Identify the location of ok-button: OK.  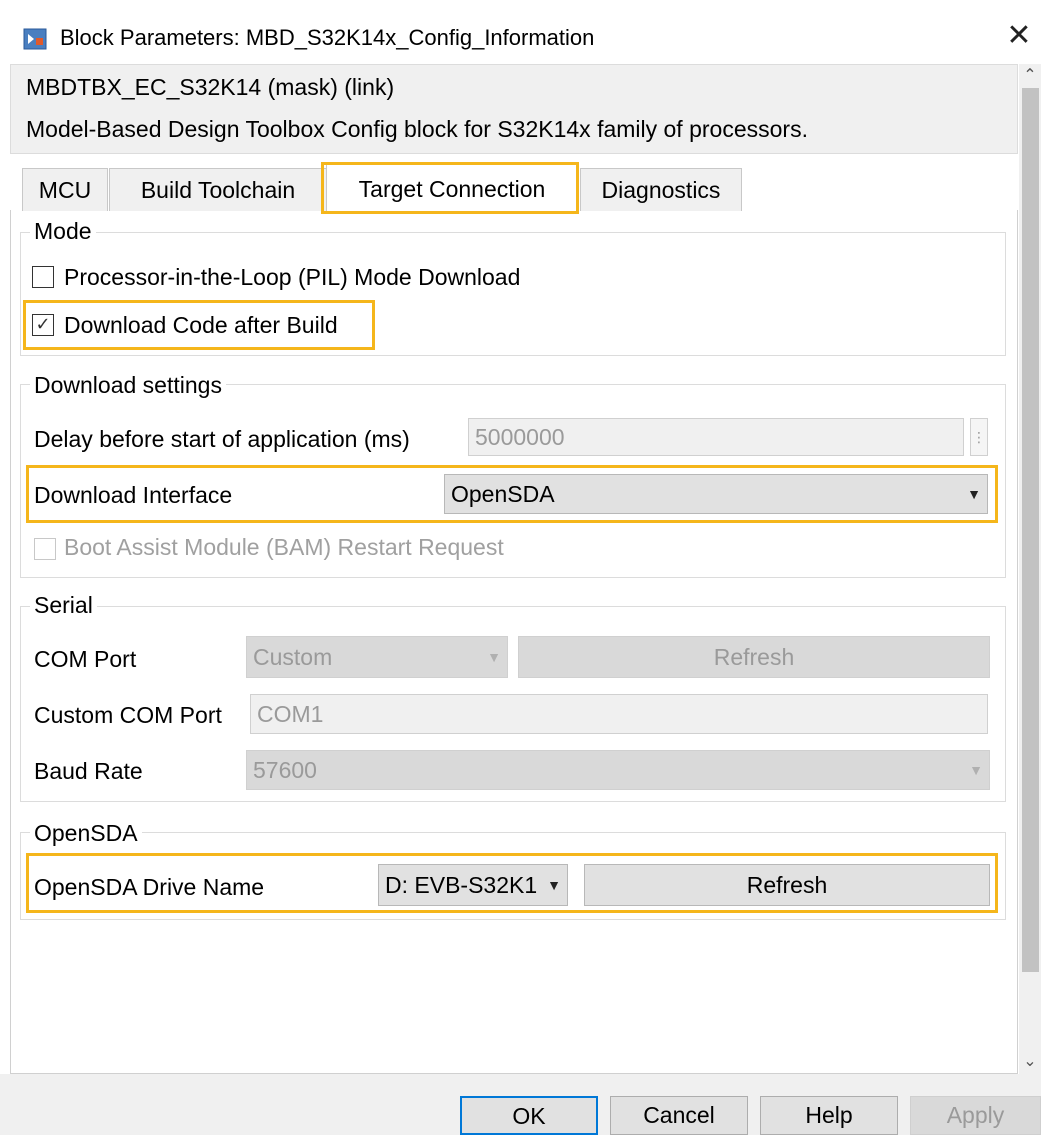
(529, 1115).